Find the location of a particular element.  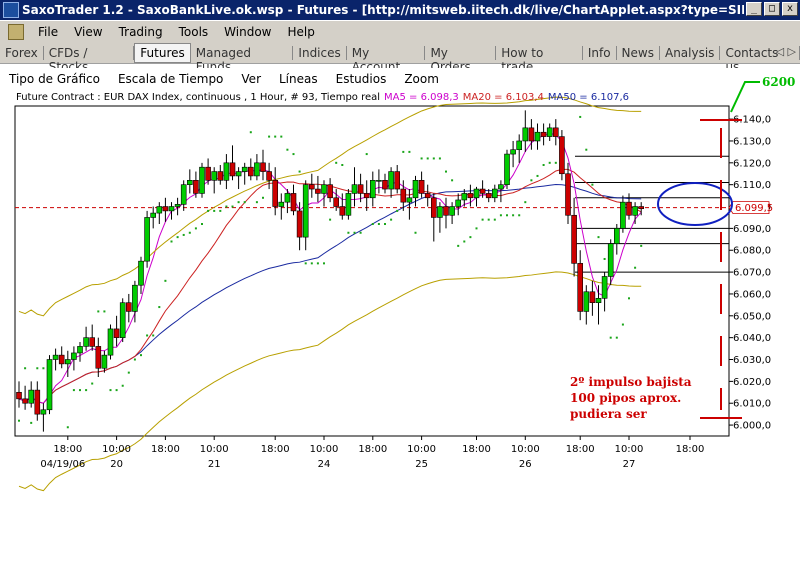

ma50-label: MA50 = 6.107,6 is located at coordinates (588, 97).